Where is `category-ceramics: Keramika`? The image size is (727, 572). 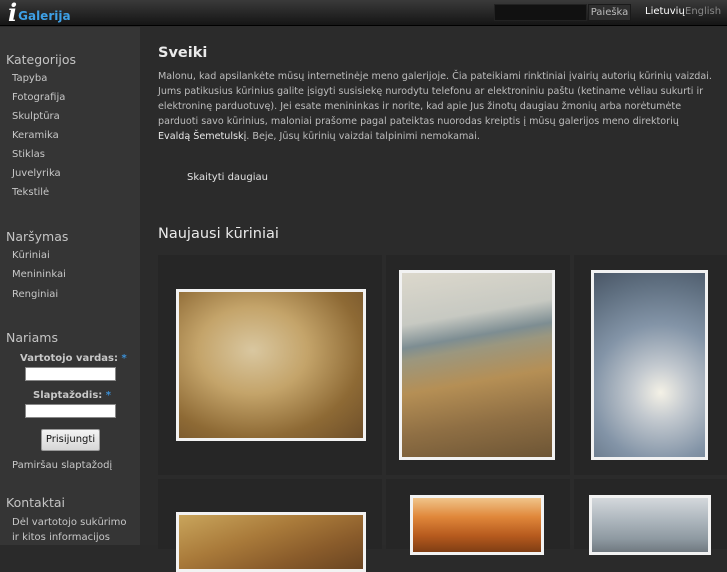 category-ceramics: Keramika is located at coordinates (35, 135).